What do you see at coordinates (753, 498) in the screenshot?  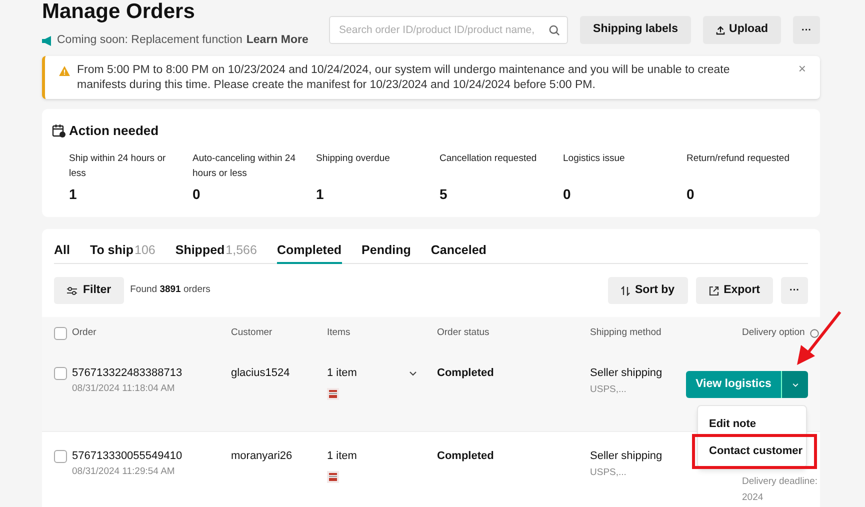 I see `delivery-year: 2024` at bounding box center [753, 498].